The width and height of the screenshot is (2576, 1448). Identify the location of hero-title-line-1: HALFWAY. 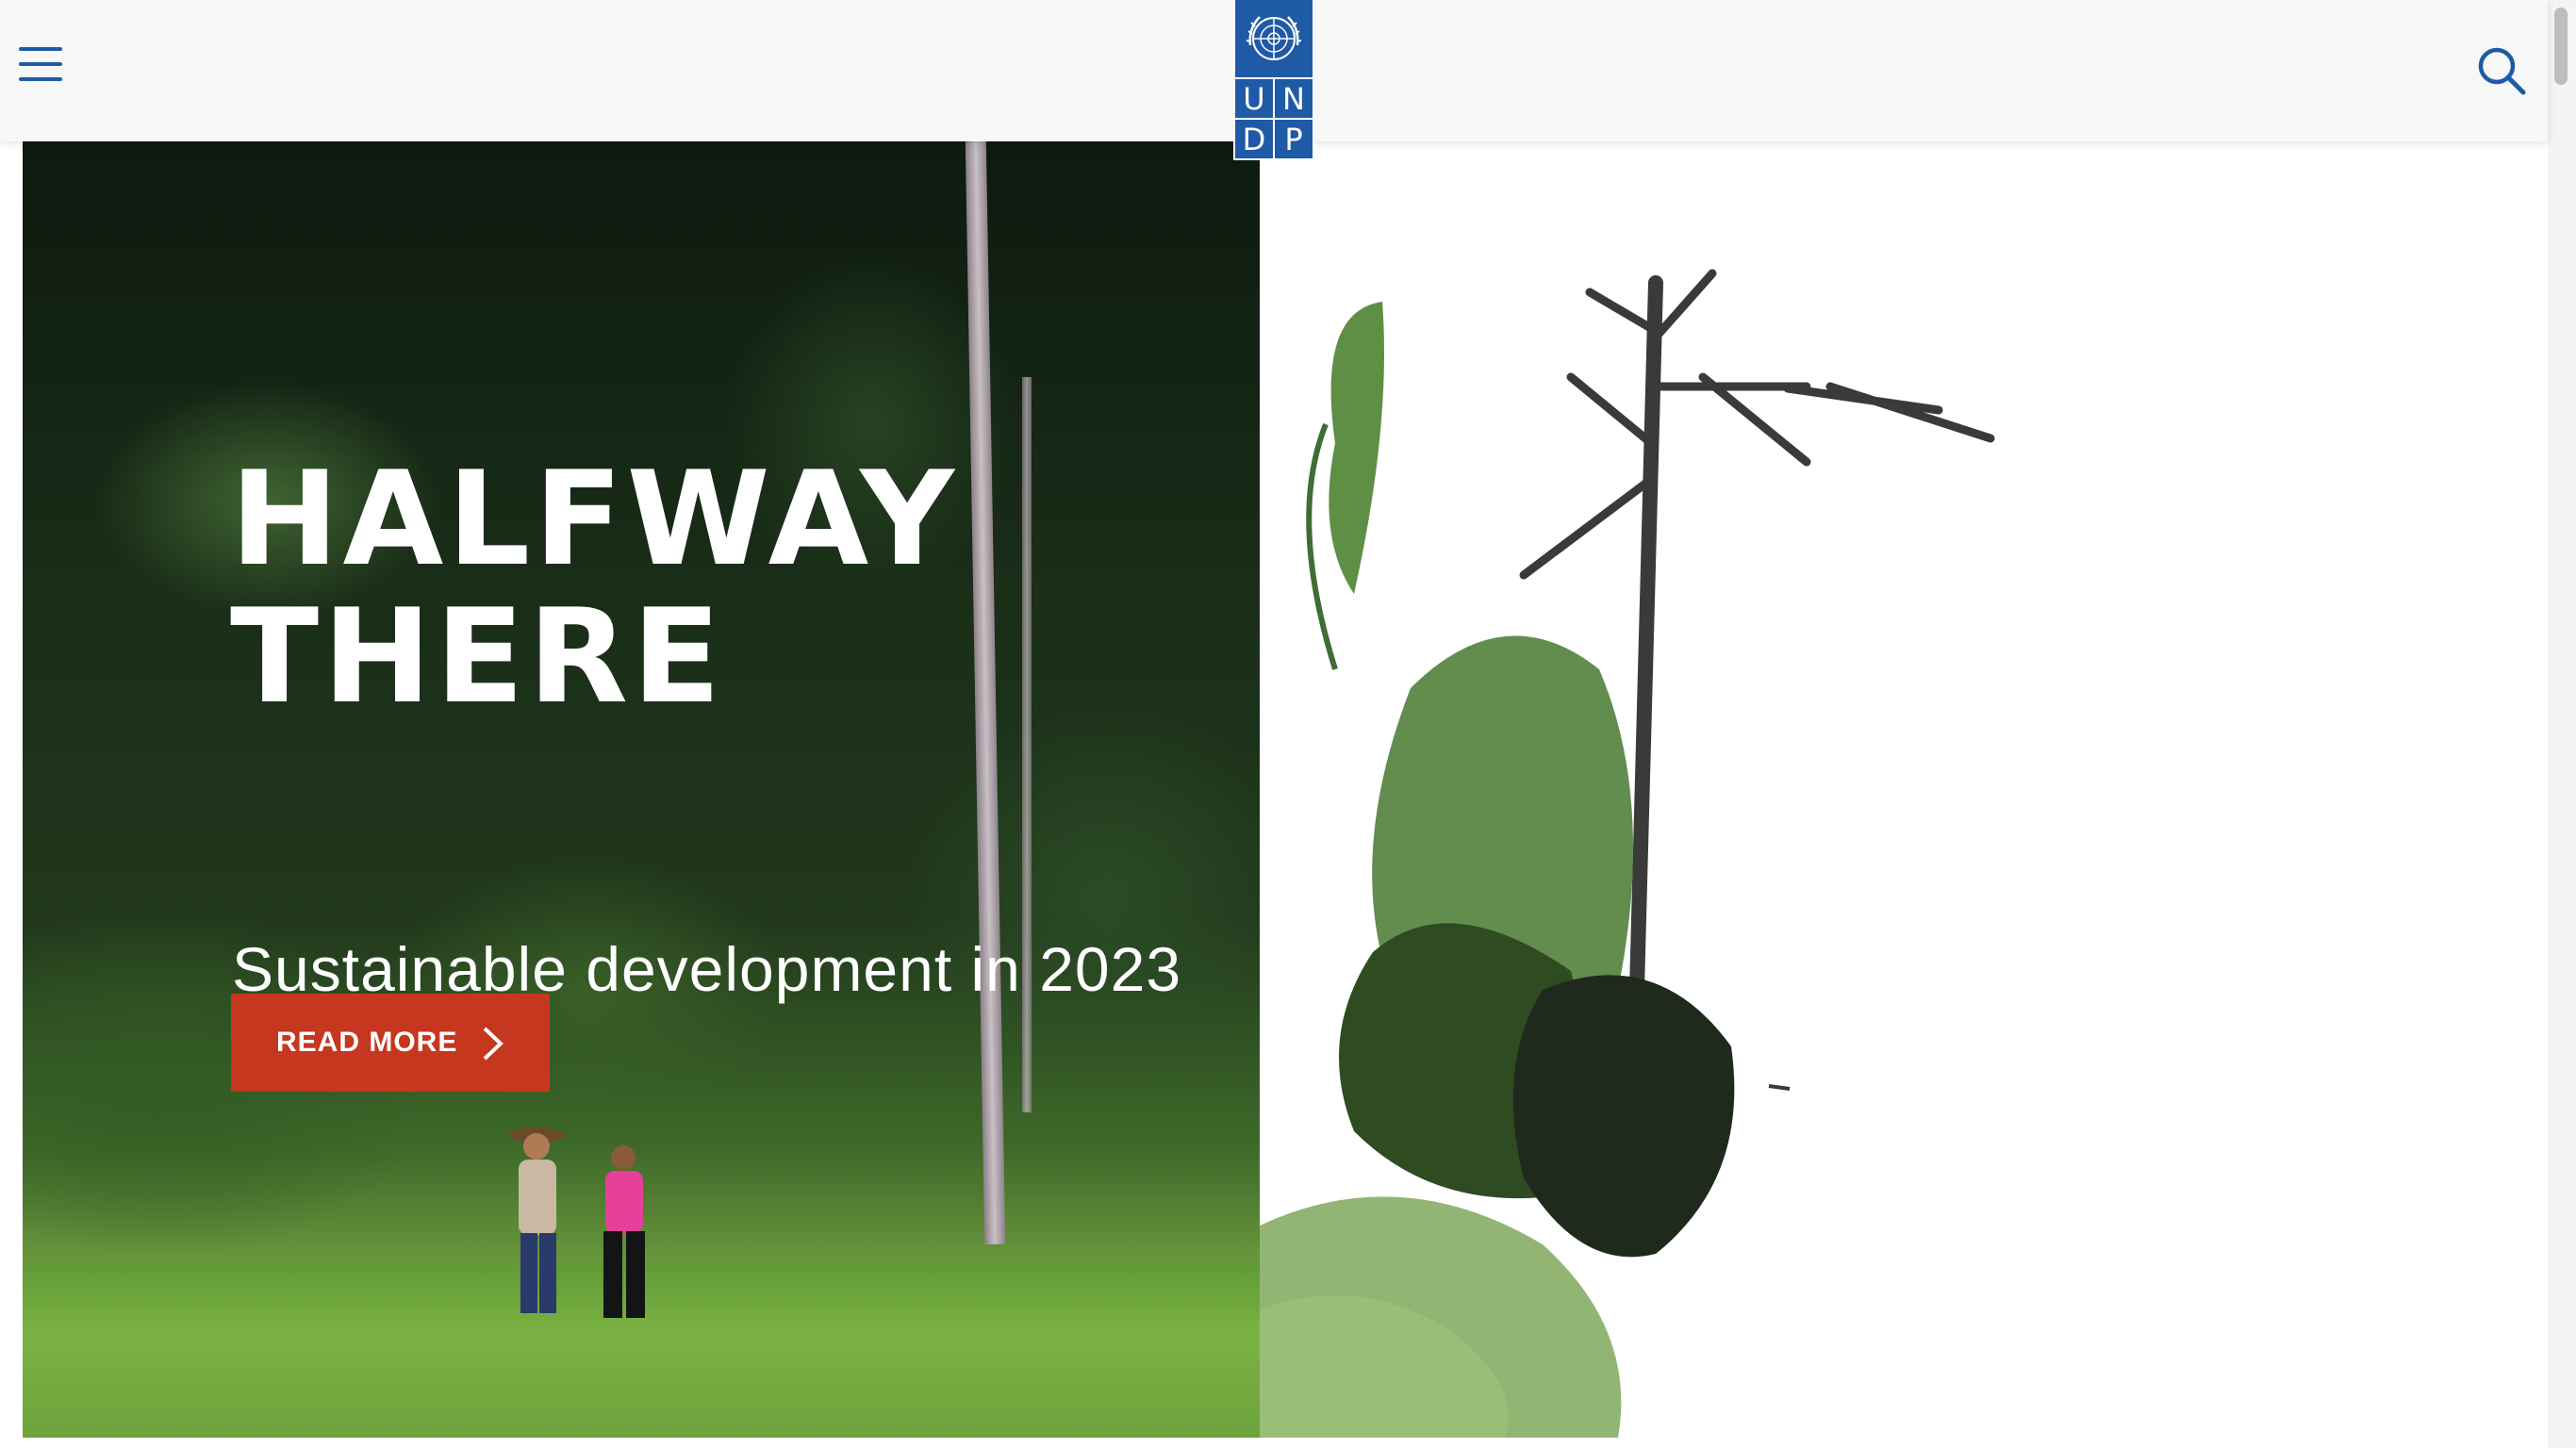
(594, 519).